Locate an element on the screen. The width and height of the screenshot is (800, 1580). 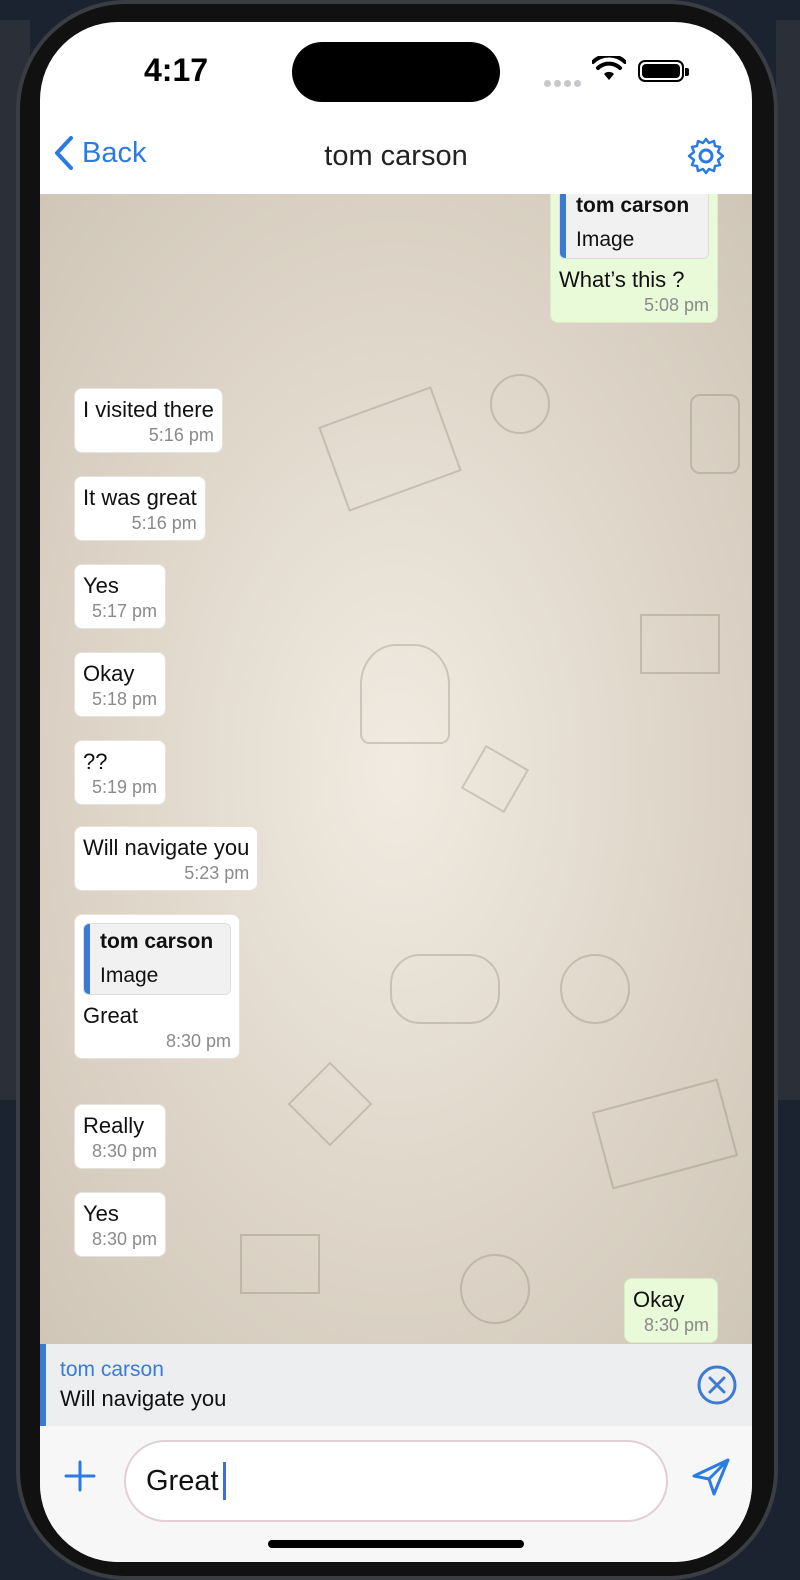
message-text: ?? is located at coordinates (95, 761).